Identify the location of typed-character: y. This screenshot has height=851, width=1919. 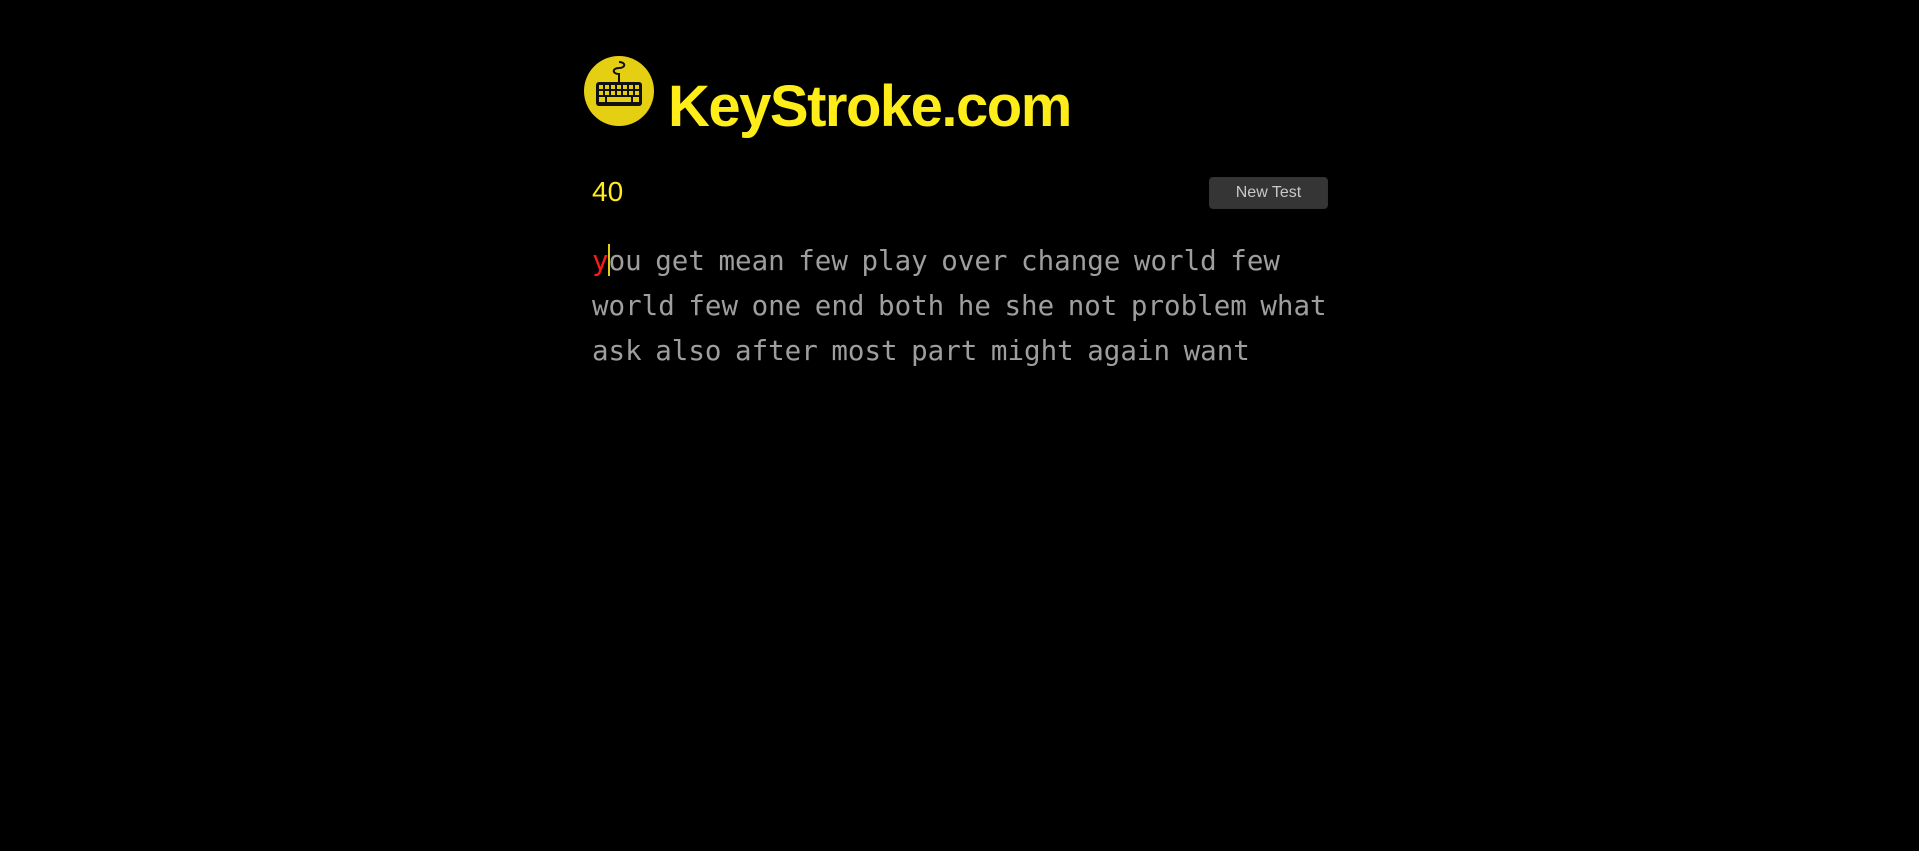
(600, 261).